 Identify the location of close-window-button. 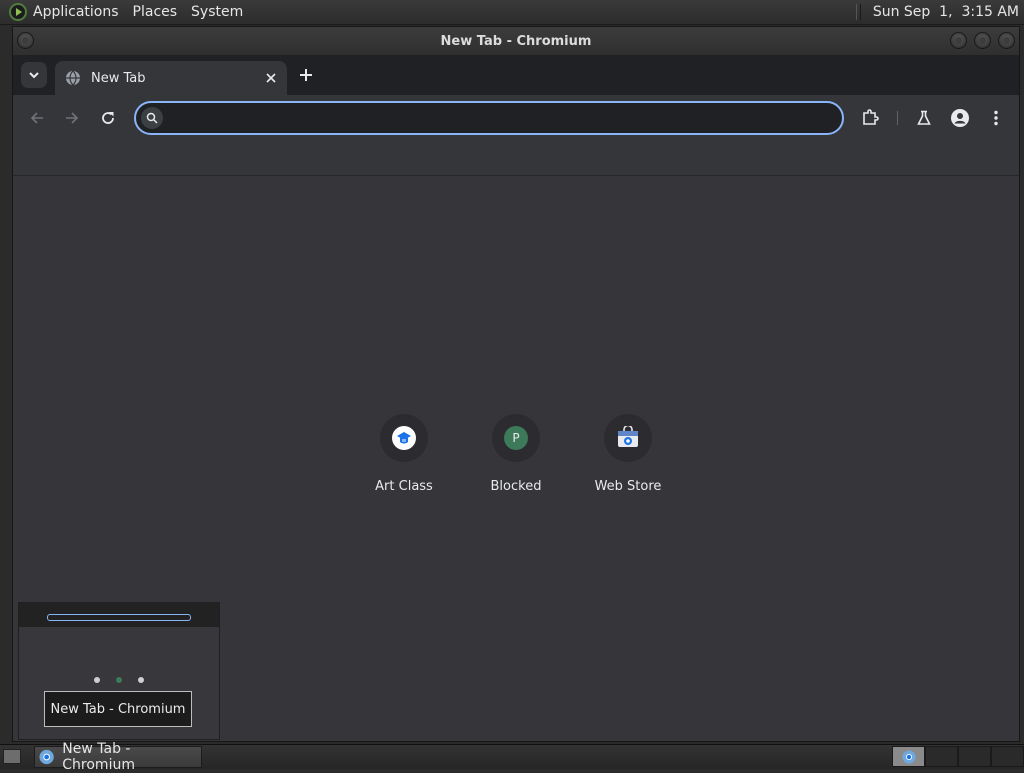
(1006, 40).